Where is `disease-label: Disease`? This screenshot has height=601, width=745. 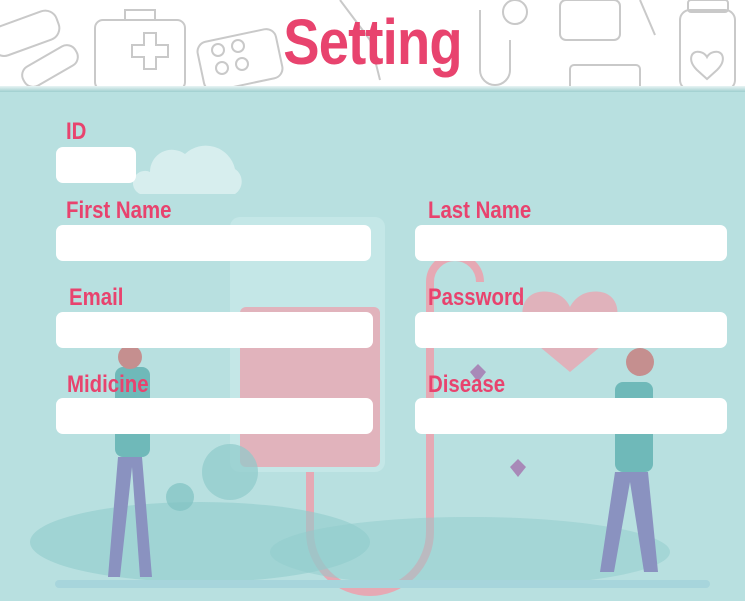
disease-label: Disease is located at coordinates (467, 384).